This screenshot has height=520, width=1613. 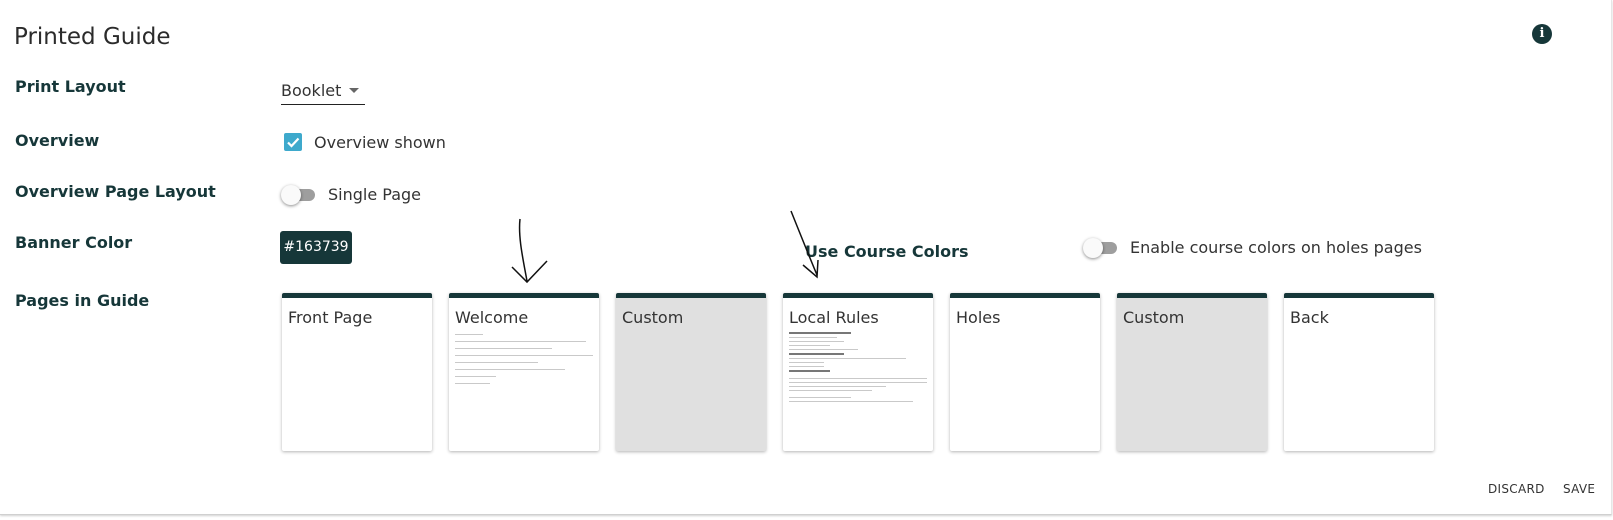 I want to click on overview-page-layout-label: Overview Page Layout, so click(x=115, y=191).